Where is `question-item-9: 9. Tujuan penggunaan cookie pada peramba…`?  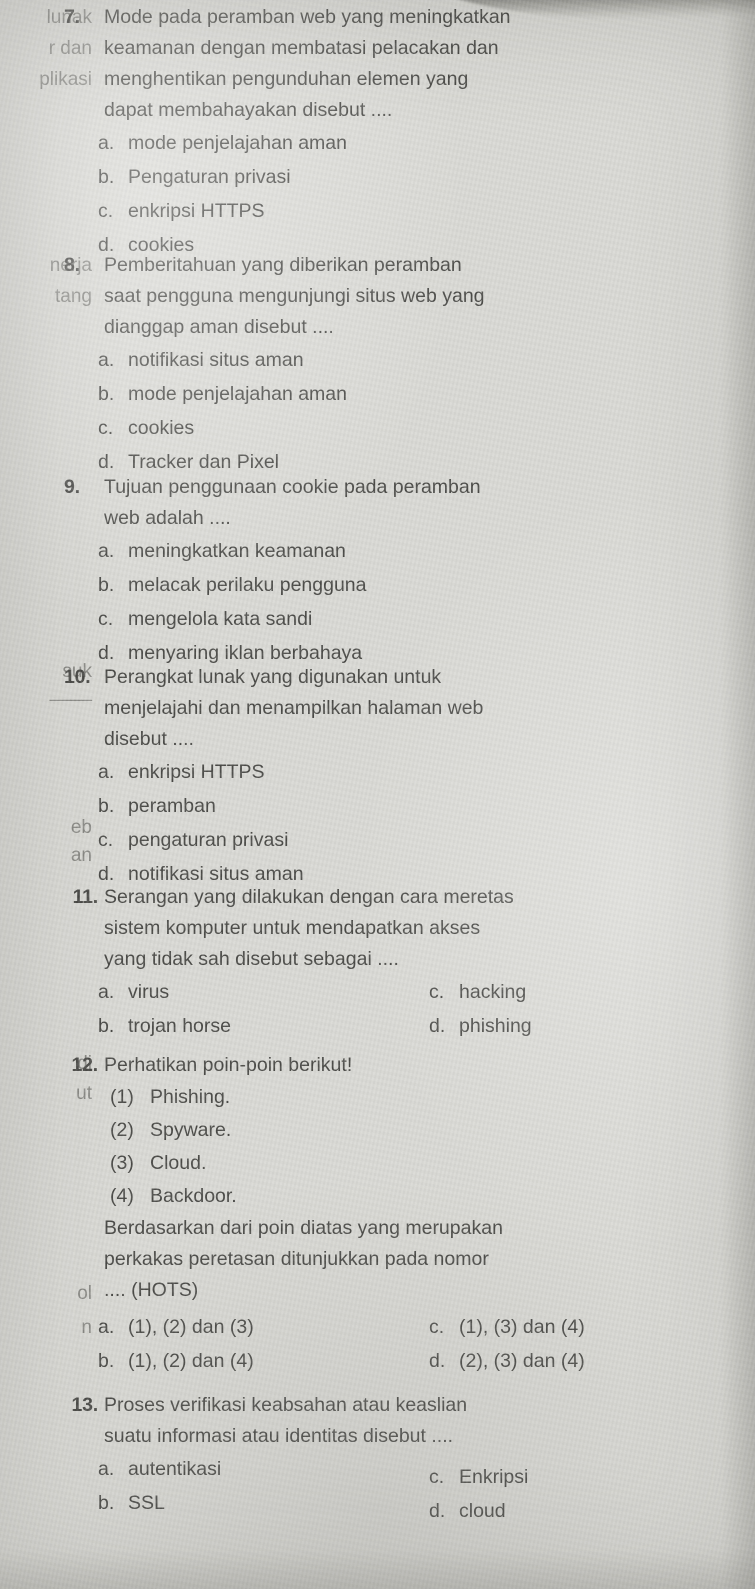
question-item-9: 9. Tujuan penggunaan cookie pada peramba… is located at coordinates (394, 571).